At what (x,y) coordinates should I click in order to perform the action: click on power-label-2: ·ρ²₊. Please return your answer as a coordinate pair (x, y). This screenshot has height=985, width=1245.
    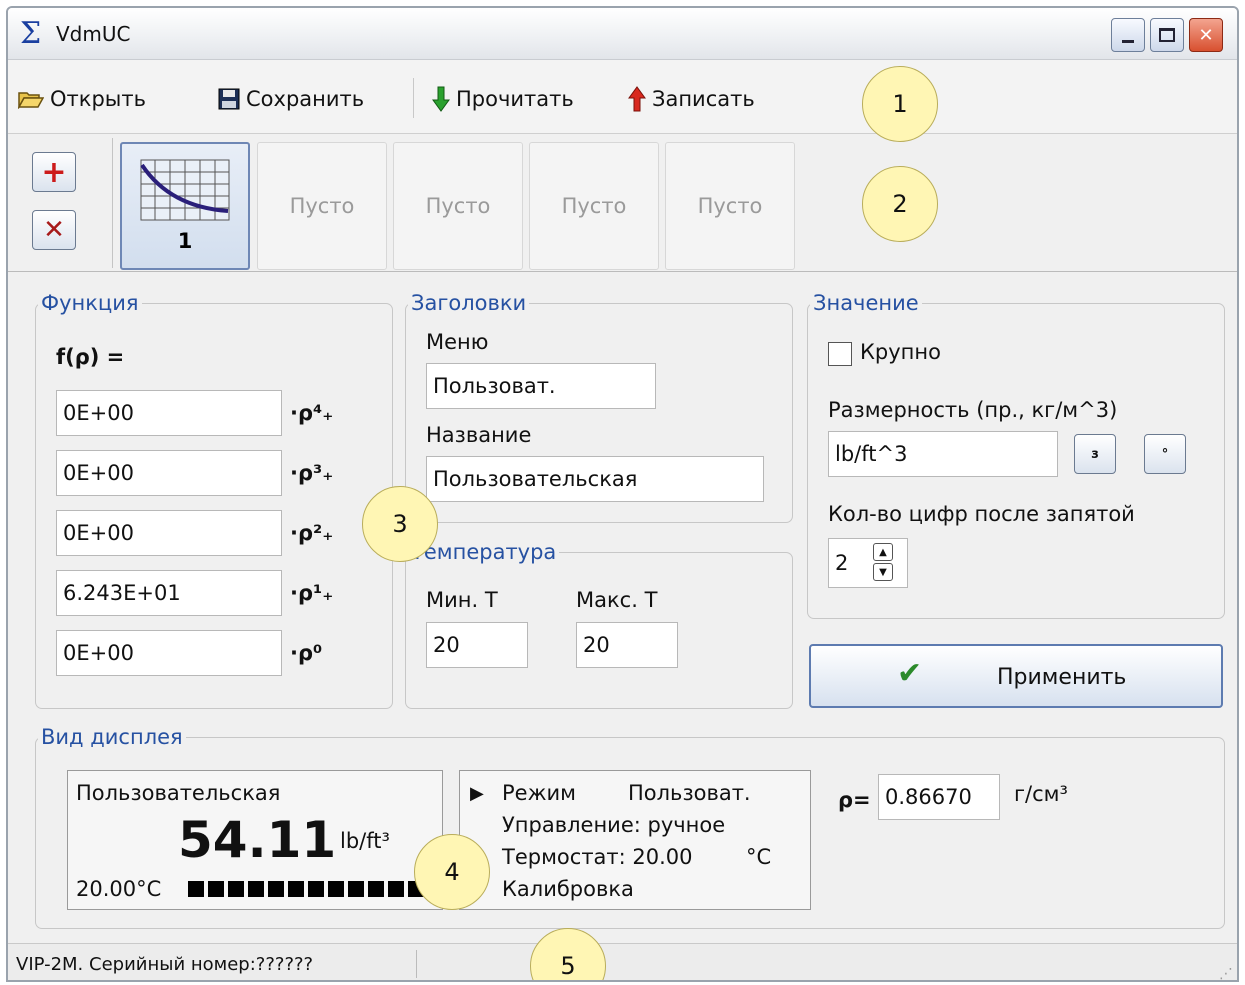
    Looking at the image, I should click on (312, 533).